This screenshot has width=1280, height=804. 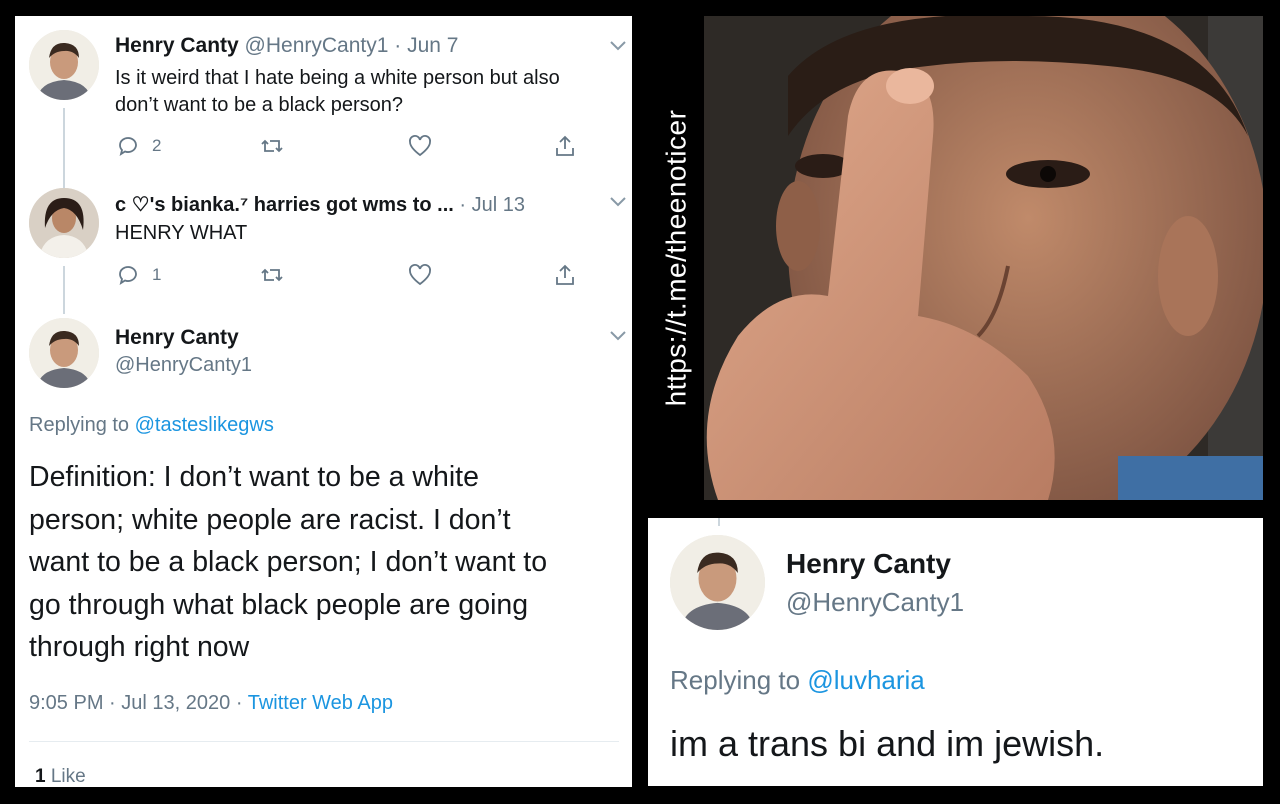 What do you see at coordinates (66, 703) in the screenshot?
I see `tweet-time: 9:05 PM` at bounding box center [66, 703].